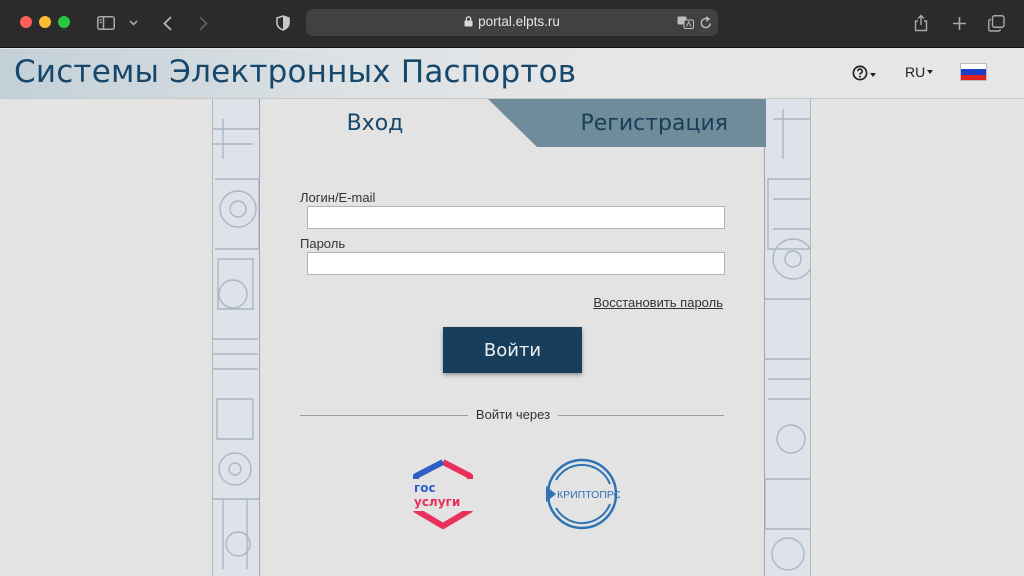 The width and height of the screenshot is (1024, 576). Describe the element at coordinates (959, 23) in the screenshot. I see `new-tab-icon` at that location.